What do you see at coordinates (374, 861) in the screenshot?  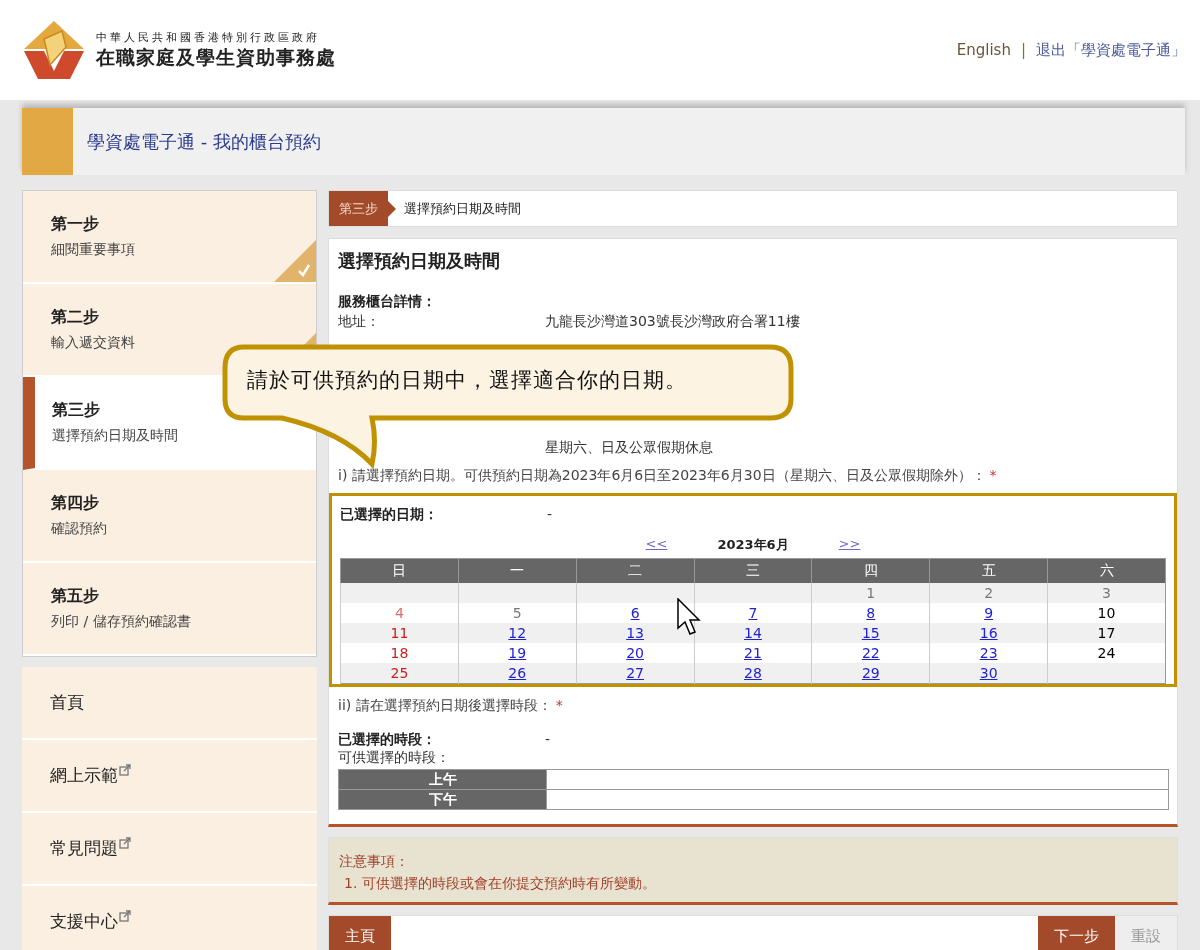 I see `notice-title: 注意事項：` at bounding box center [374, 861].